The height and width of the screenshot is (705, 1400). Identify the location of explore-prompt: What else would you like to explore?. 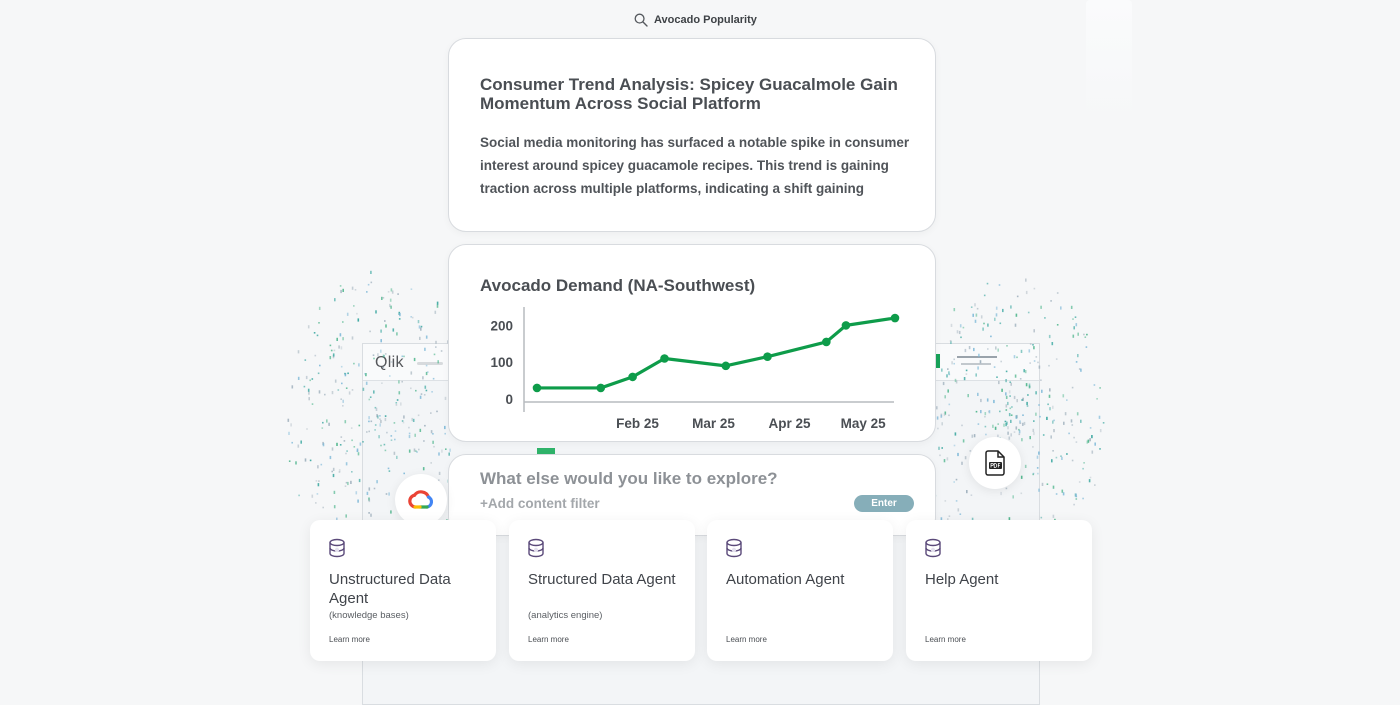
(629, 479).